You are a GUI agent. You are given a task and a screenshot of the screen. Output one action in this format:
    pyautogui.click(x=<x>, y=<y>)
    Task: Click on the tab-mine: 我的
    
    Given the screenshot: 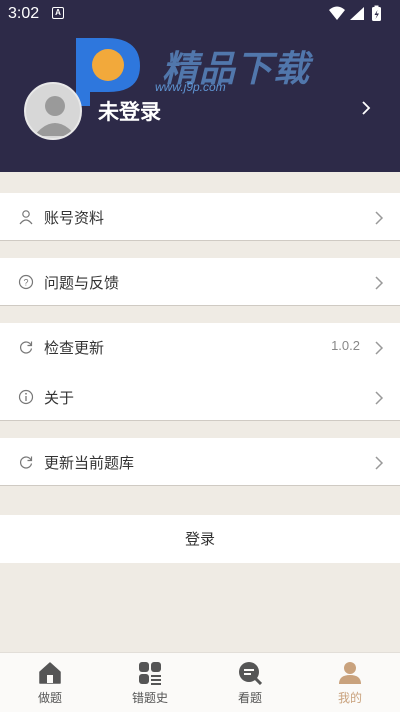 What is the action you would take?
    pyautogui.click(x=350, y=682)
    